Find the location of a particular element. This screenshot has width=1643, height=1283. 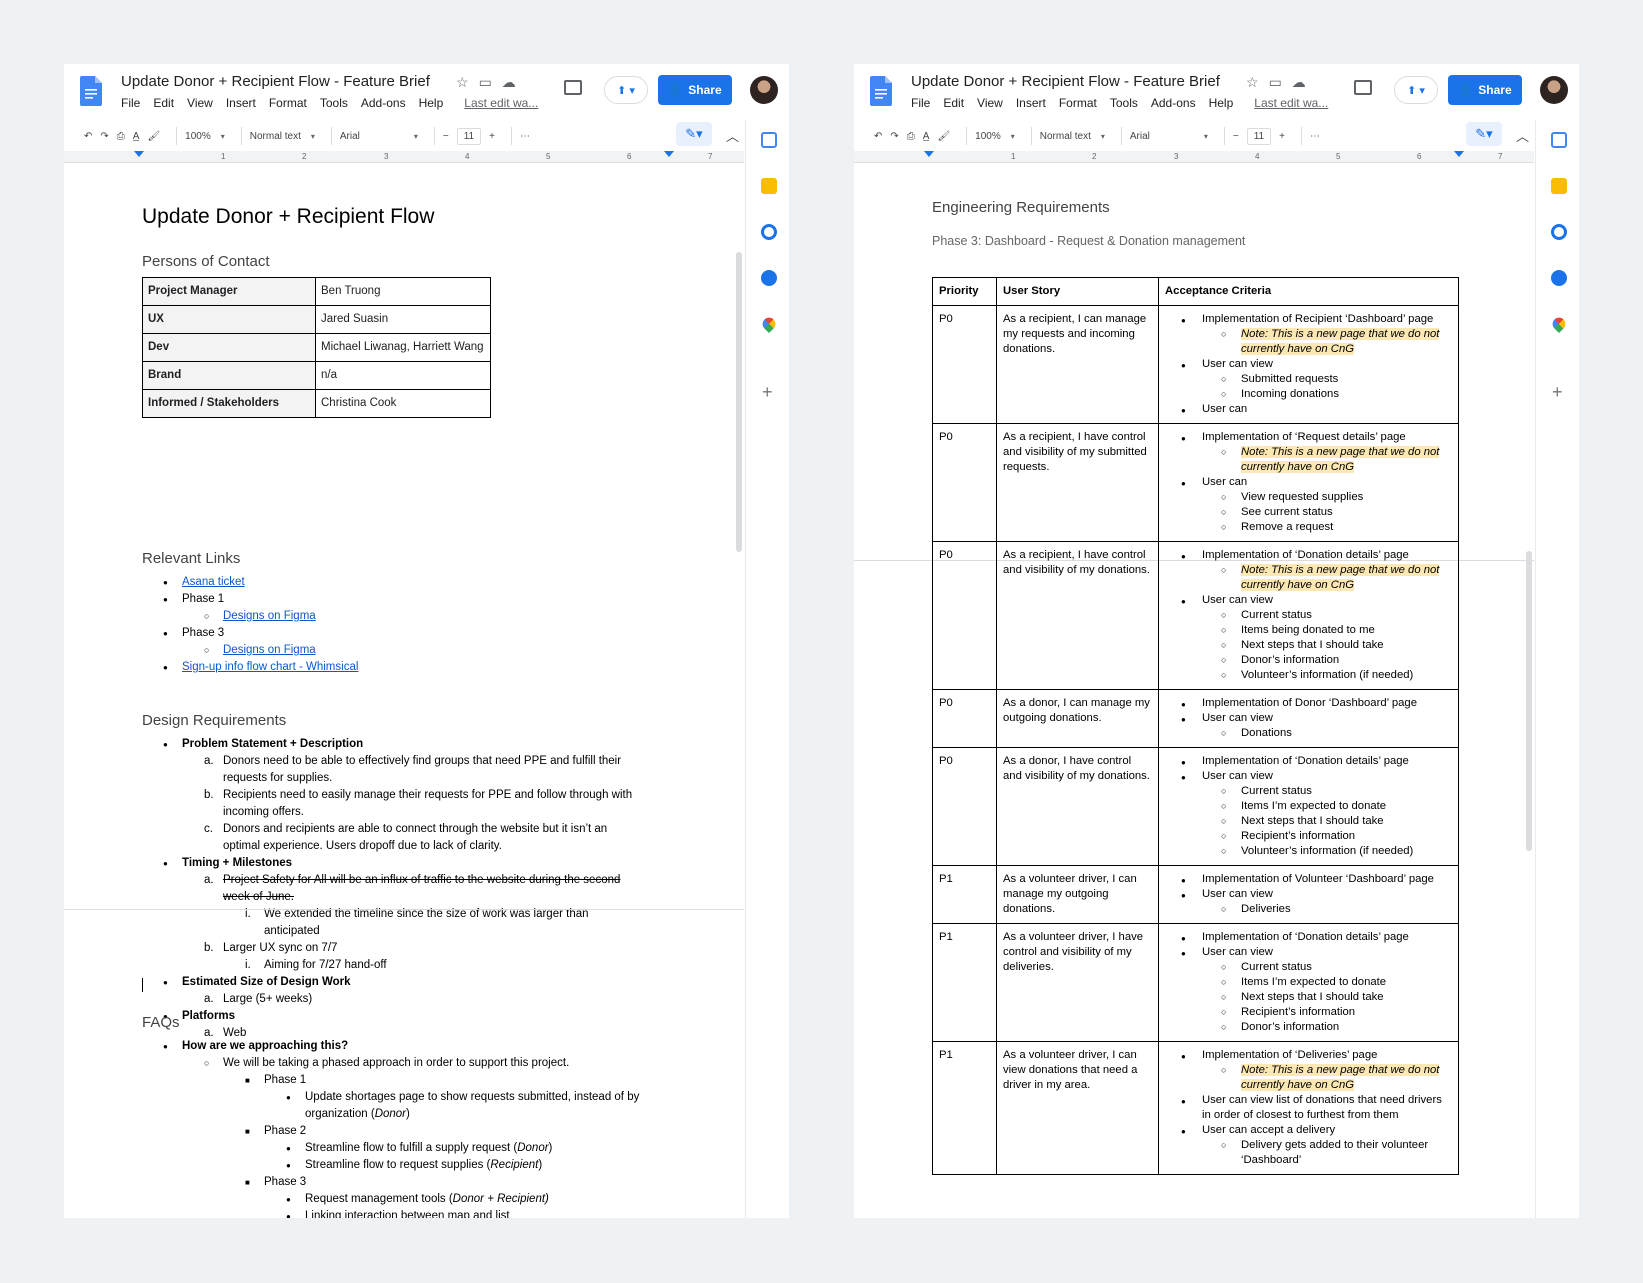

list-item: User can is located at coordinates (1305, 483).